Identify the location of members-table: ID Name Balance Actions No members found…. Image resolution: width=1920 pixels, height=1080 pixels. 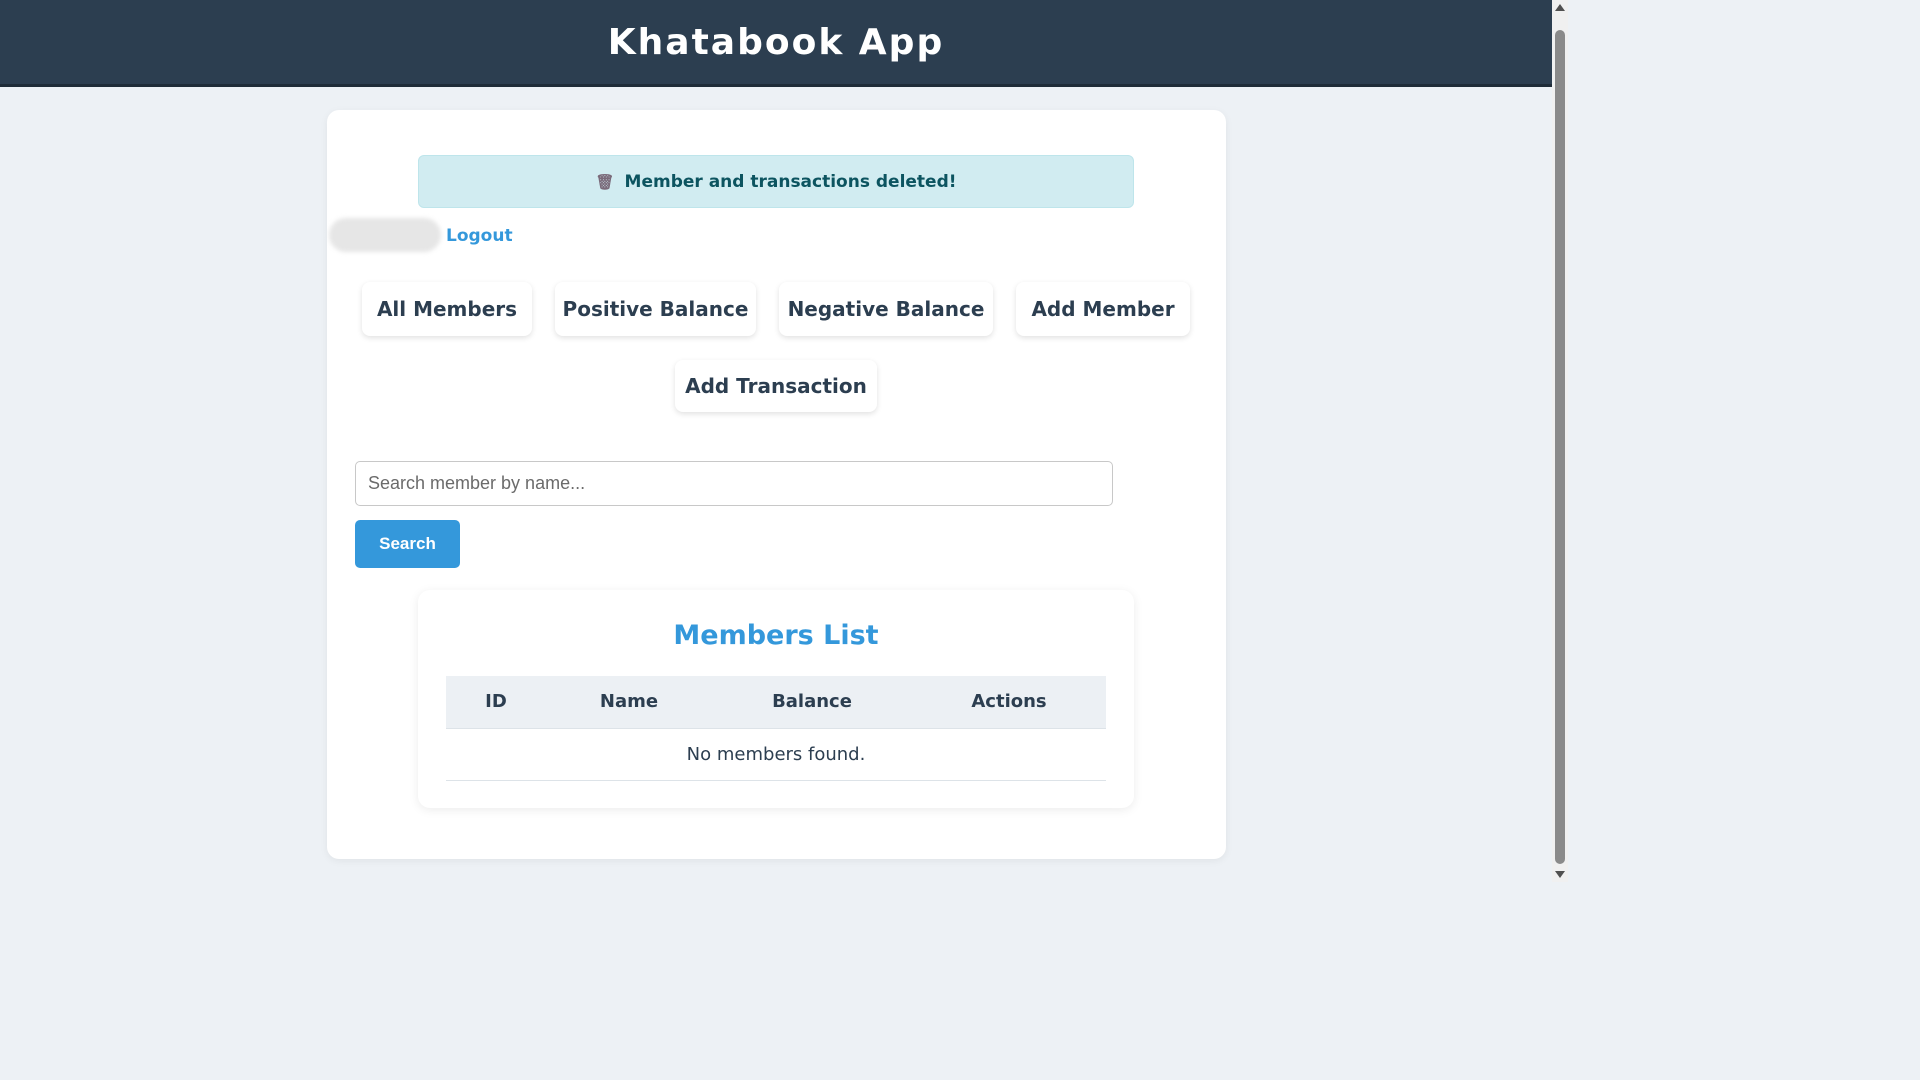
(776, 728).